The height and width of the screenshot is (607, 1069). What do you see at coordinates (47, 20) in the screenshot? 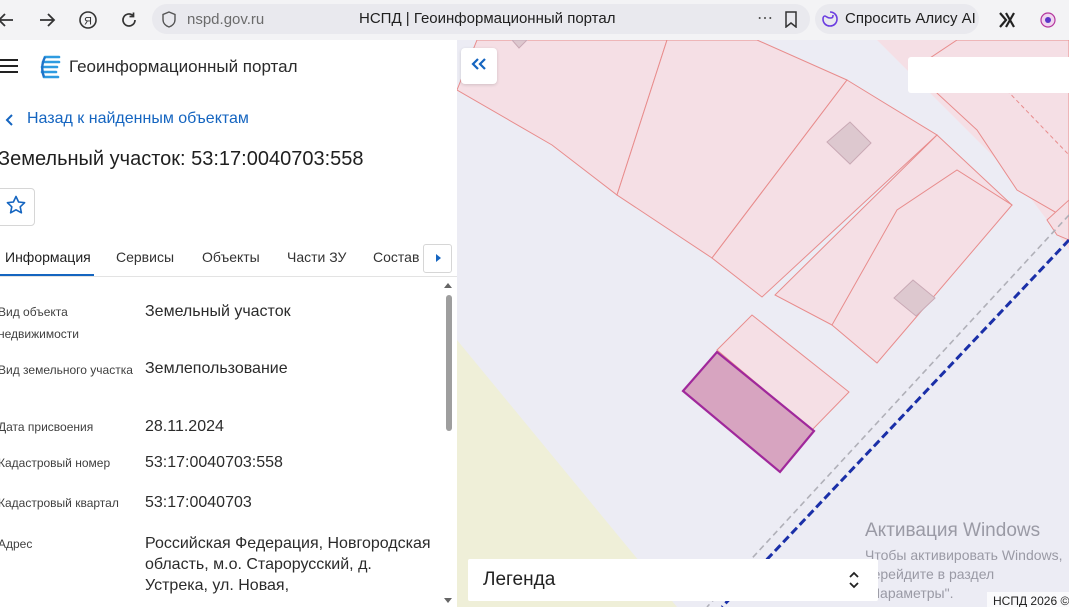
I see `forward-arrow-icon` at bounding box center [47, 20].